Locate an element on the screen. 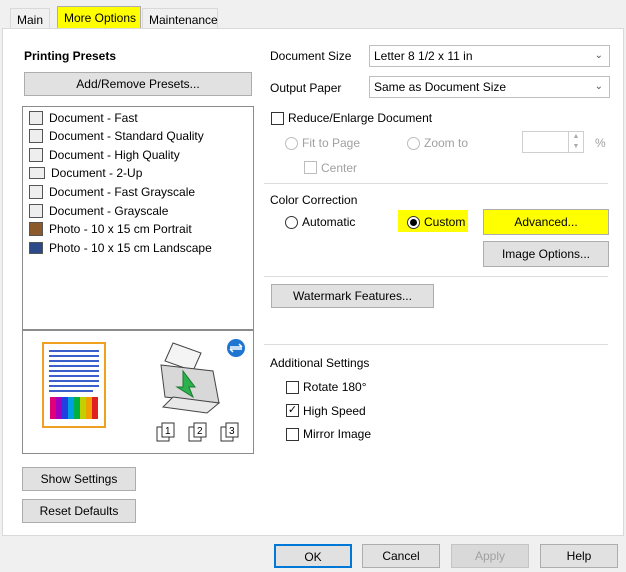 The image size is (626, 572). list-item: Document - Grayscale is located at coordinates (98, 211).